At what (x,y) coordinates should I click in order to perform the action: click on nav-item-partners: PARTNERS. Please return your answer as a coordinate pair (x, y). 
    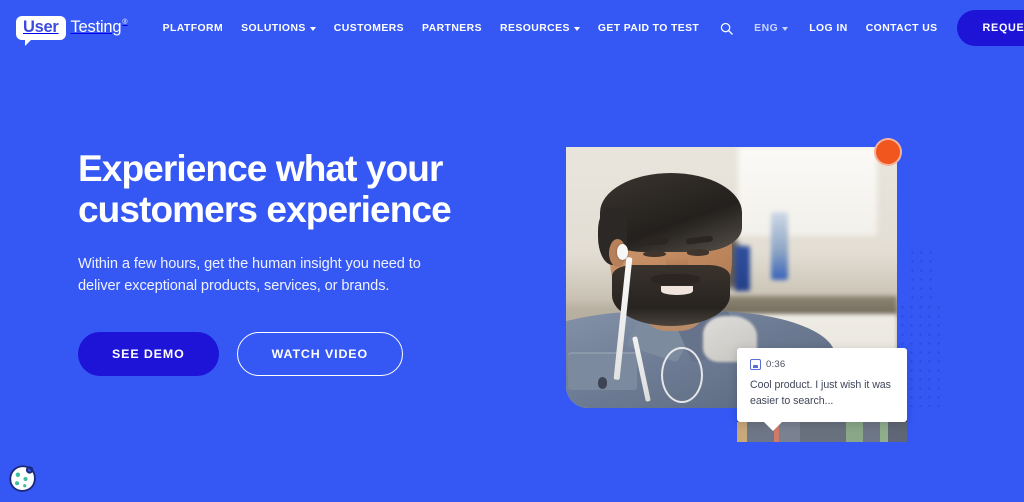
    Looking at the image, I should click on (452, 28).